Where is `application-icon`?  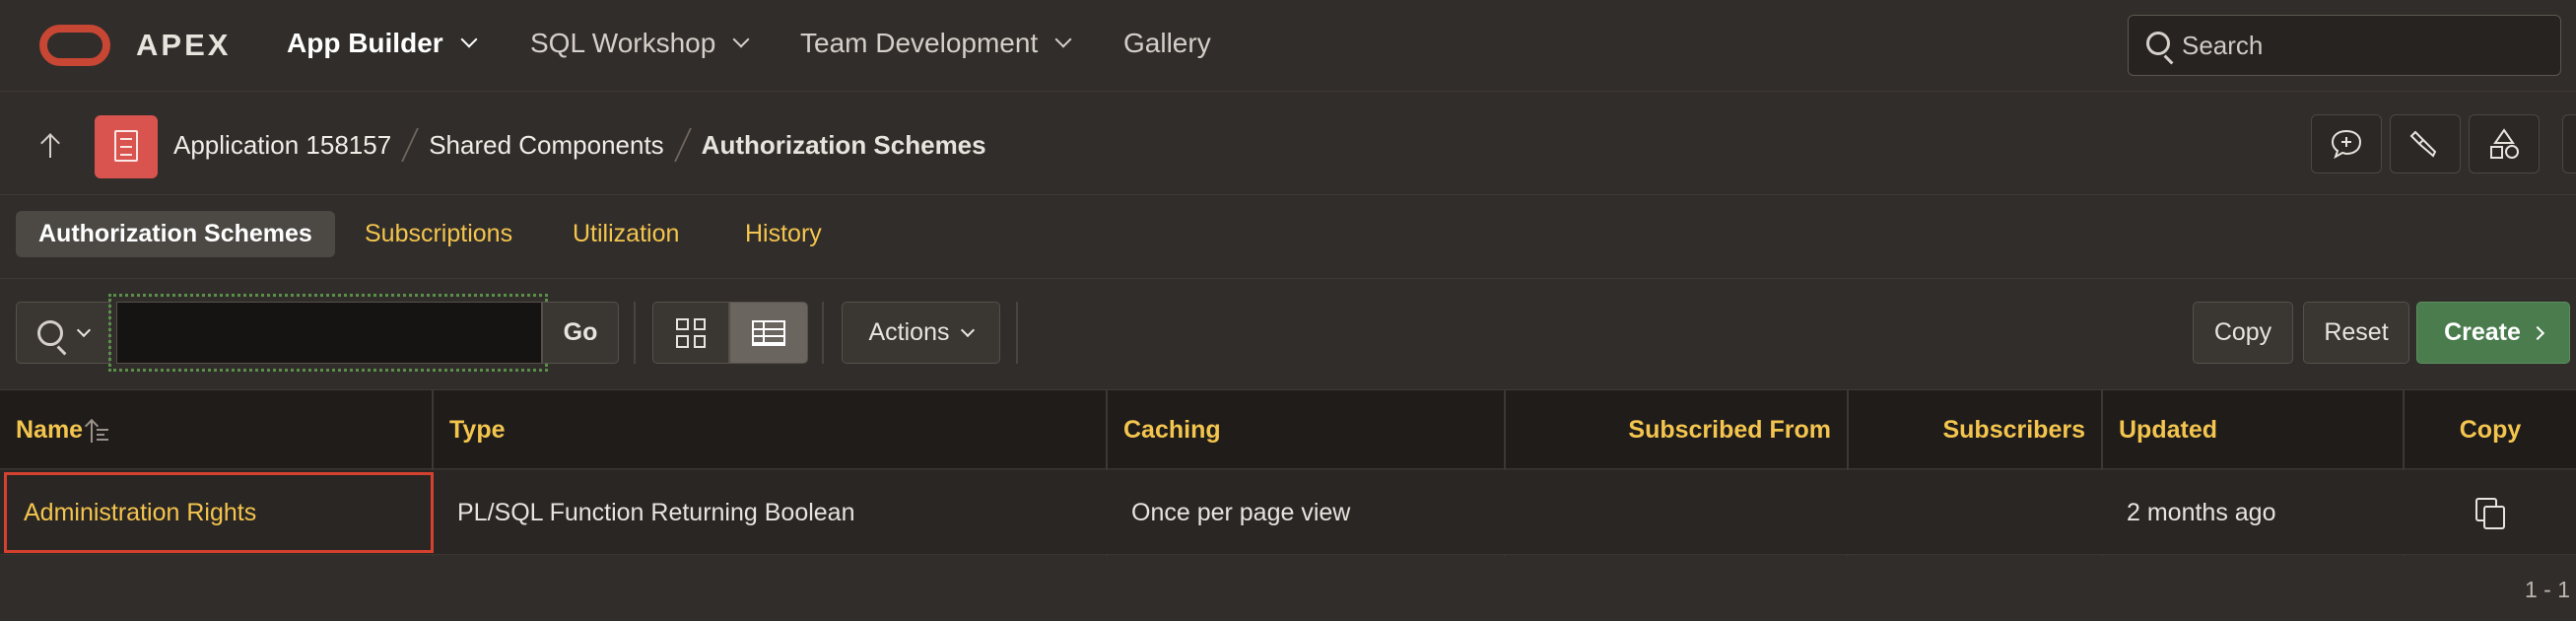
application-icon is located at coordinates (126, 147).